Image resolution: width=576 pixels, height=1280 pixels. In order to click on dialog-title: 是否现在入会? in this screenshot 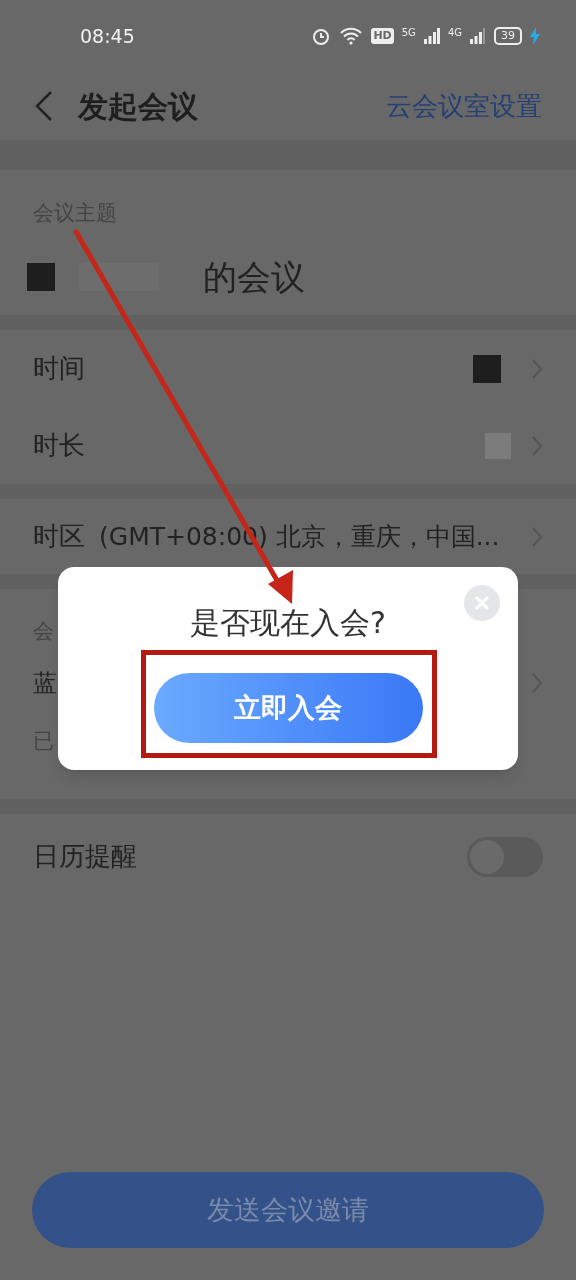, I will do `click(288, 623)`.